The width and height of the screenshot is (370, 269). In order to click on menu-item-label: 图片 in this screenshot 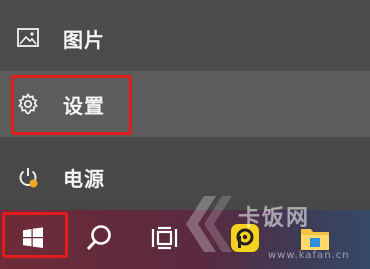, I will do `click(84, 39)`.